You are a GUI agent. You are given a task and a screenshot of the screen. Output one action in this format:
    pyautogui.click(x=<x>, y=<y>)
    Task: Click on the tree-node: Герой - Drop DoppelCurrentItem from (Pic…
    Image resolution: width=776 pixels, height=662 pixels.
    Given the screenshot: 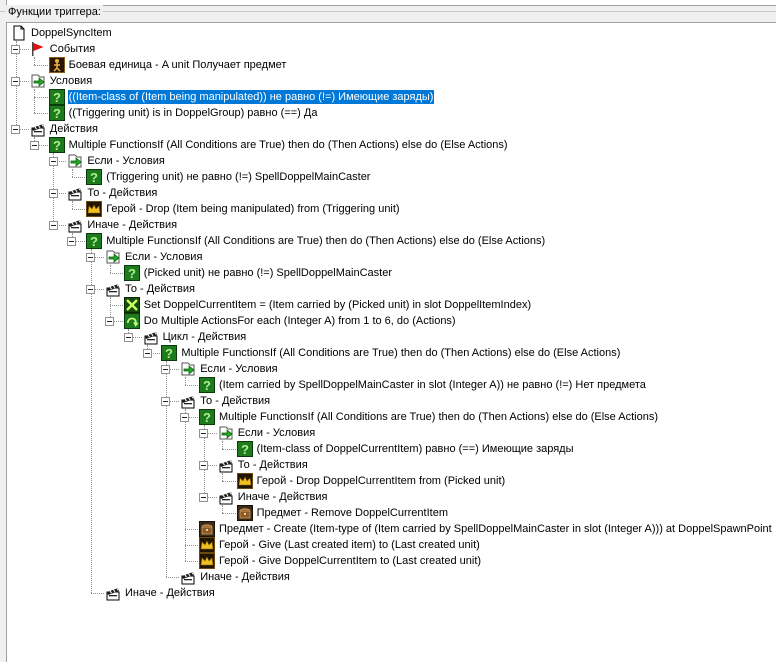 What is the action you would take?
    pyautogui.click(x=371, y=481)
    